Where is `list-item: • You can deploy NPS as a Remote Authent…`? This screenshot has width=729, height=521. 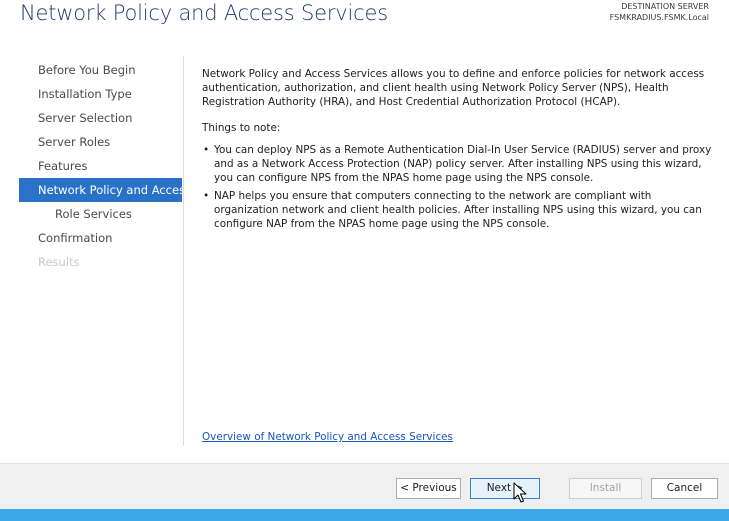
list-item: • You can deploy NPS as a Remote Authent… is located at coordinates (459, 164).